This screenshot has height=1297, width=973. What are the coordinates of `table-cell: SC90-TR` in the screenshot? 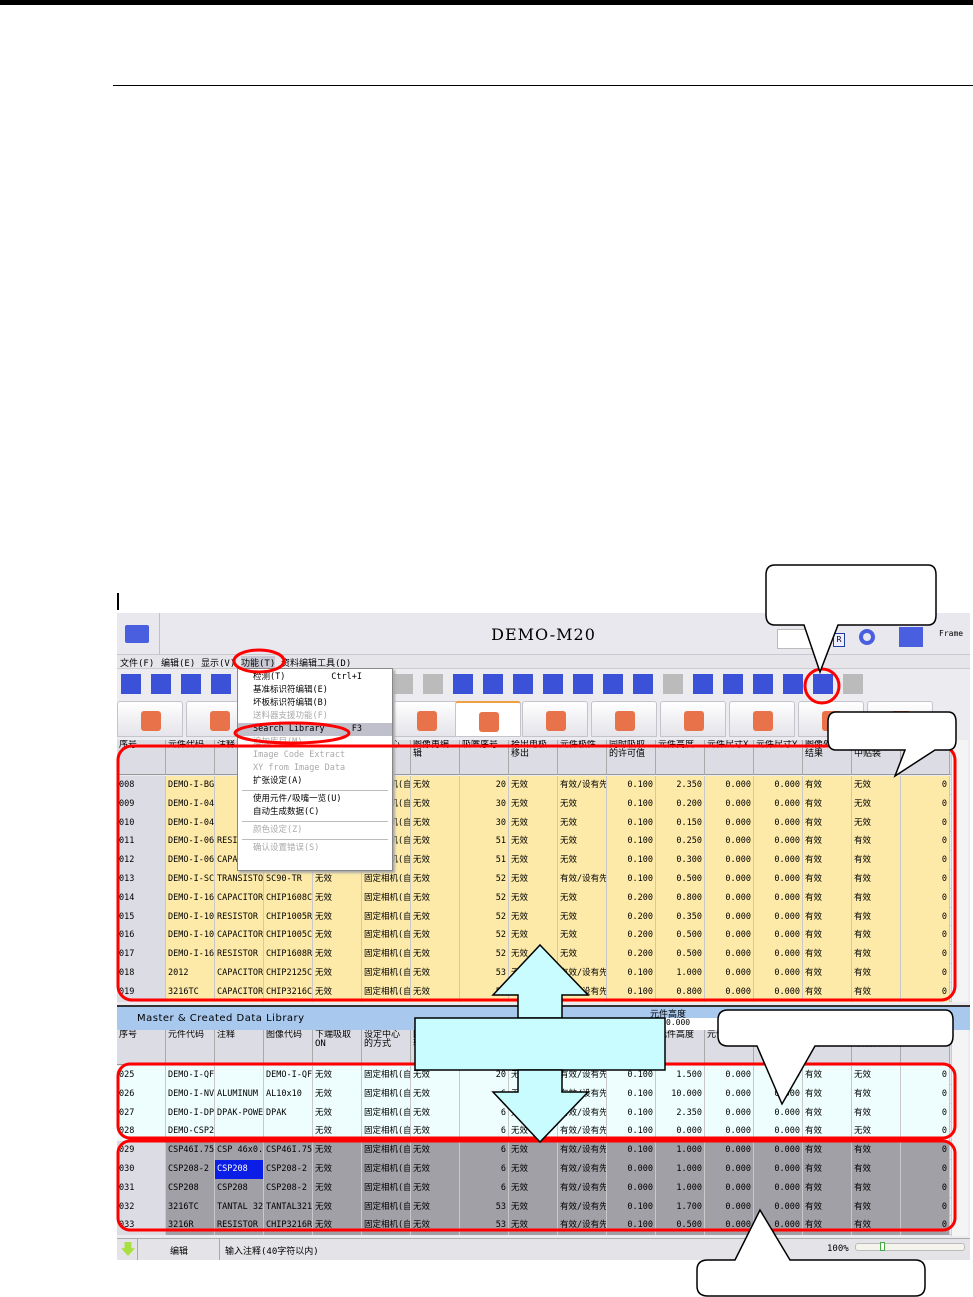 It's located at (288, 879).